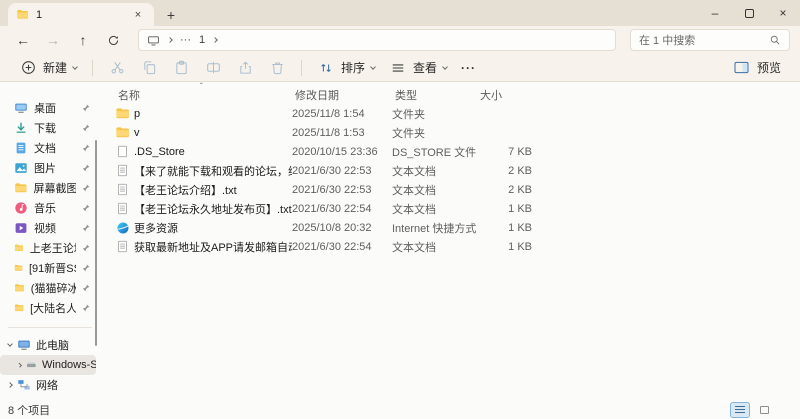 This screenshot has width=800, height=419. I want to click on desktop-icon, so click(21, 108).